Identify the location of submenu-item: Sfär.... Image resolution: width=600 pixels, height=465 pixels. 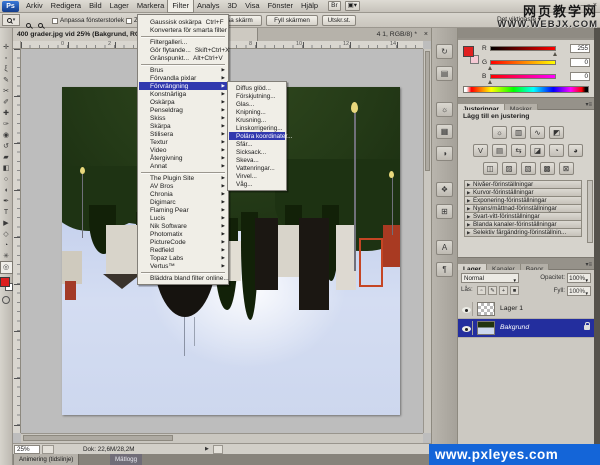
(257, 144).